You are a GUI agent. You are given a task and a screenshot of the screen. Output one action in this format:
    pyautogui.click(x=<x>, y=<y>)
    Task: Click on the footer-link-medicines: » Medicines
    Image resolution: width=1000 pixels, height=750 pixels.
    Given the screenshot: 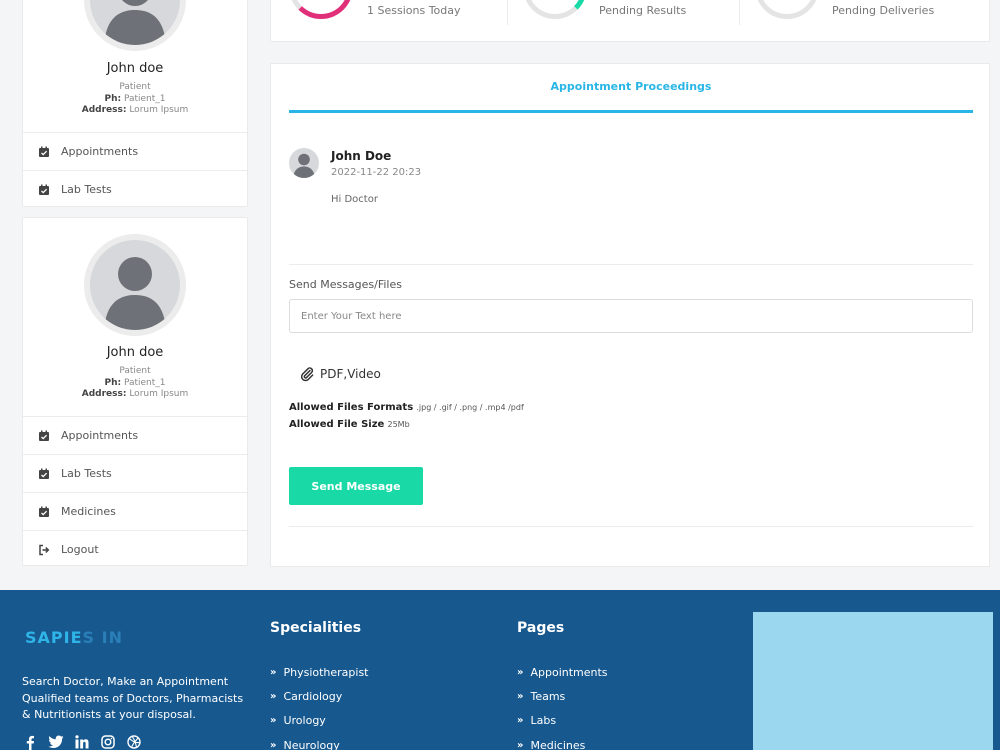 What is the action you would take?
    pyautogui.click(x=562, y=741)
    